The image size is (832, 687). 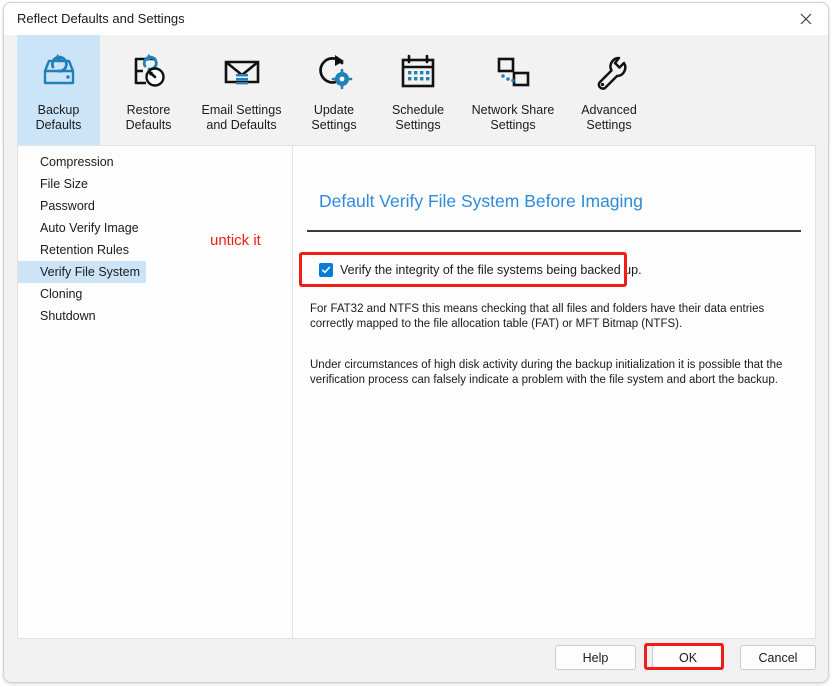 I want to click on ok-button: OK, so click(x=688, y=657).